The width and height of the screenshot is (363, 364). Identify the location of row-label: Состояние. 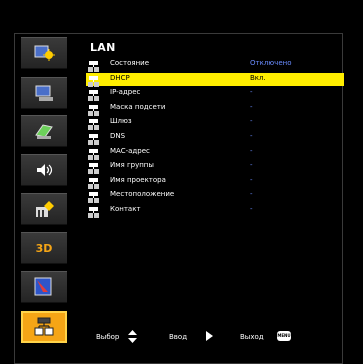
(130, 63).